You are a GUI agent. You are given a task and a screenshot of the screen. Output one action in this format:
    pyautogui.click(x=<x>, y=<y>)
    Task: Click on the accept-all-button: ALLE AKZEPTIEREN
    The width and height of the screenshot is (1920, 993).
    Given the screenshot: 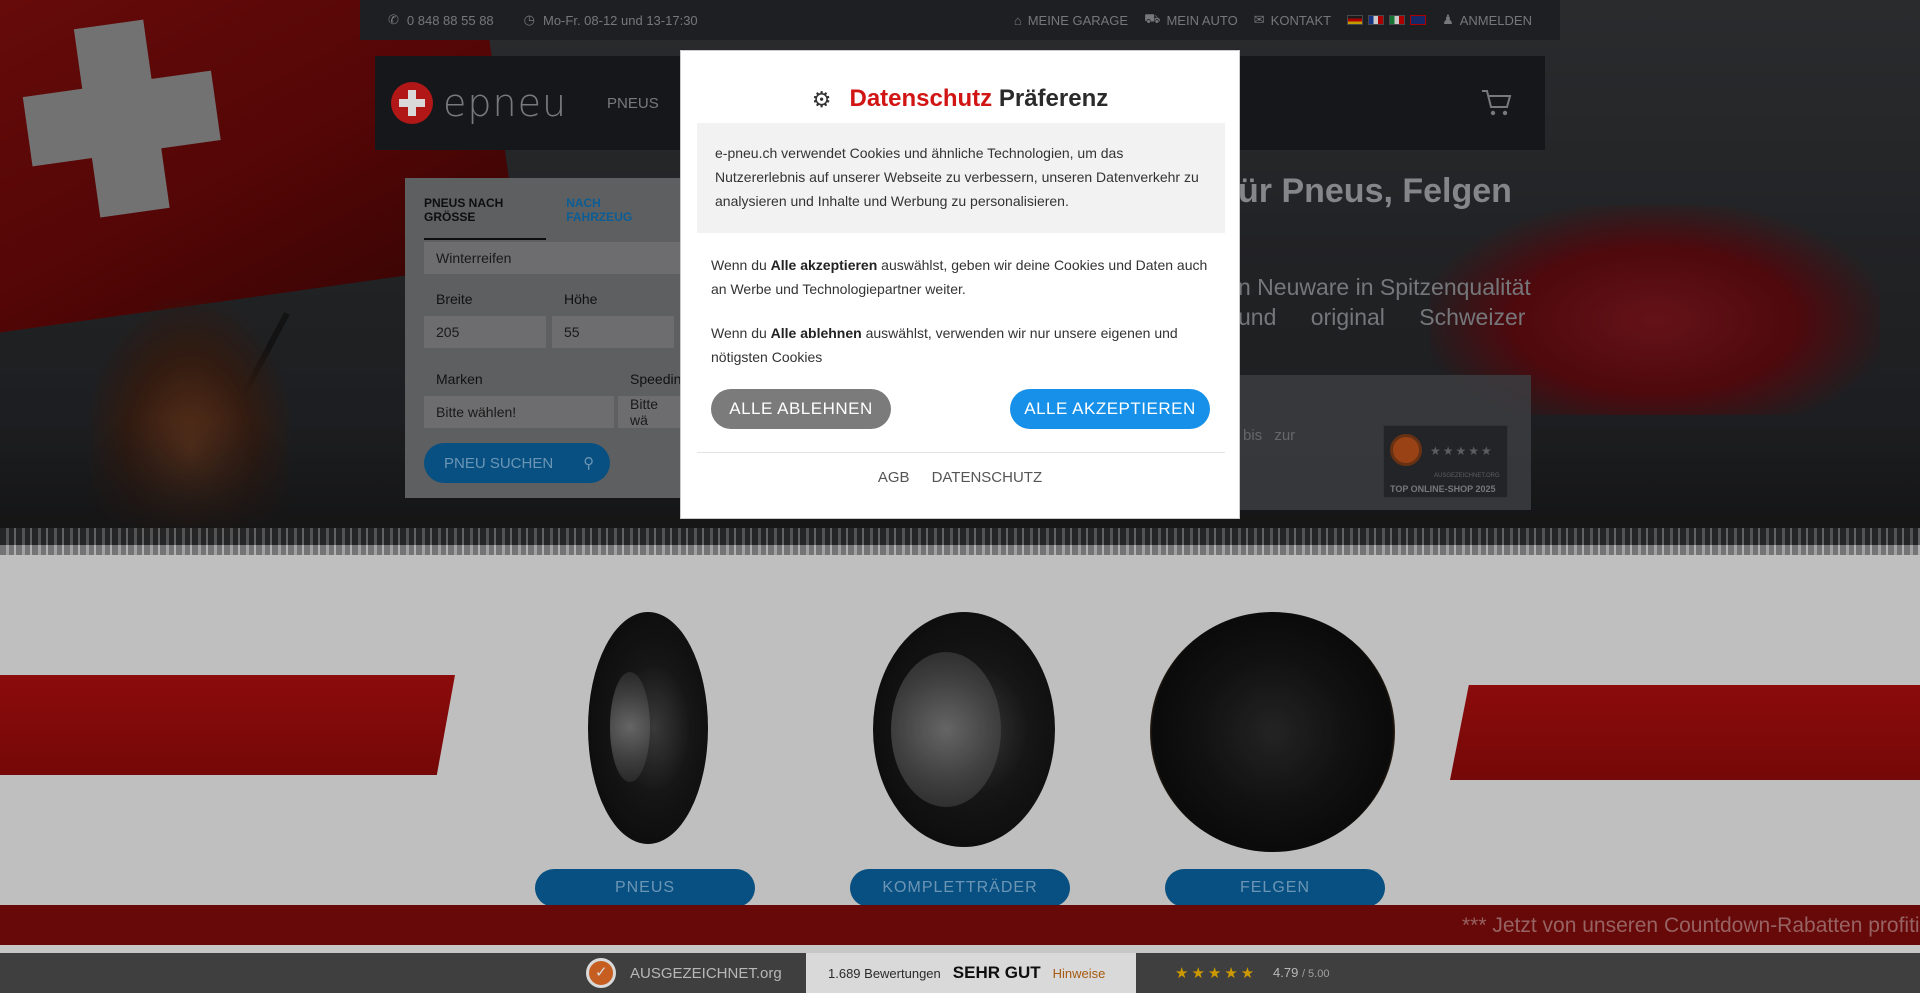 What is the action you would take?
    pyautogui.click(x=1110, y=409)
    